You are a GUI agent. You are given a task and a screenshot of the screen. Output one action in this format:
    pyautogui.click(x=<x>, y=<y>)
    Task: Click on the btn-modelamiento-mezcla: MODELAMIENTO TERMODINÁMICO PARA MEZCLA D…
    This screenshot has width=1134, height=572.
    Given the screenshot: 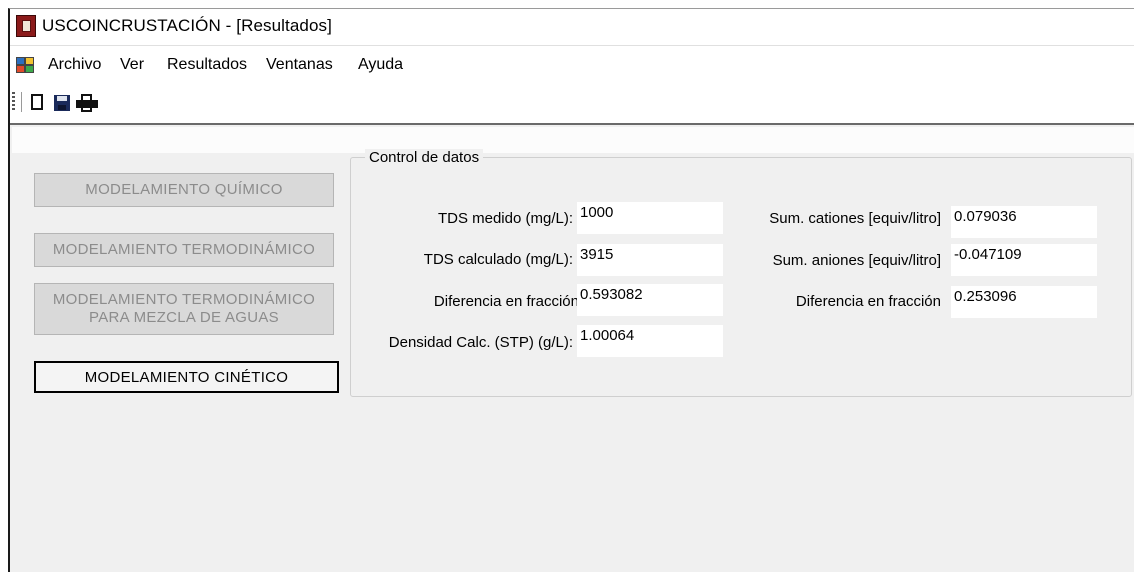 What is the action you would take?
    pyautogui.click(x=184, y=309)
    